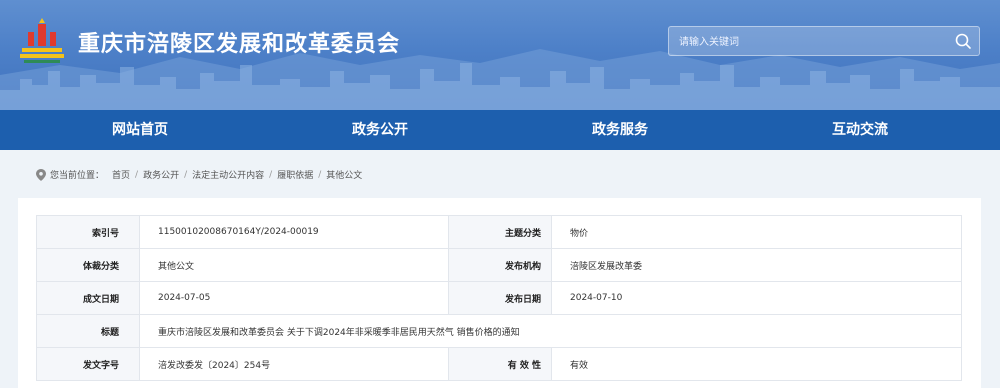 Image resolution: width=1000 pixels, height=388 pixels. I want to click on nav-item-interaction: 互动交流, so click(860, 130).